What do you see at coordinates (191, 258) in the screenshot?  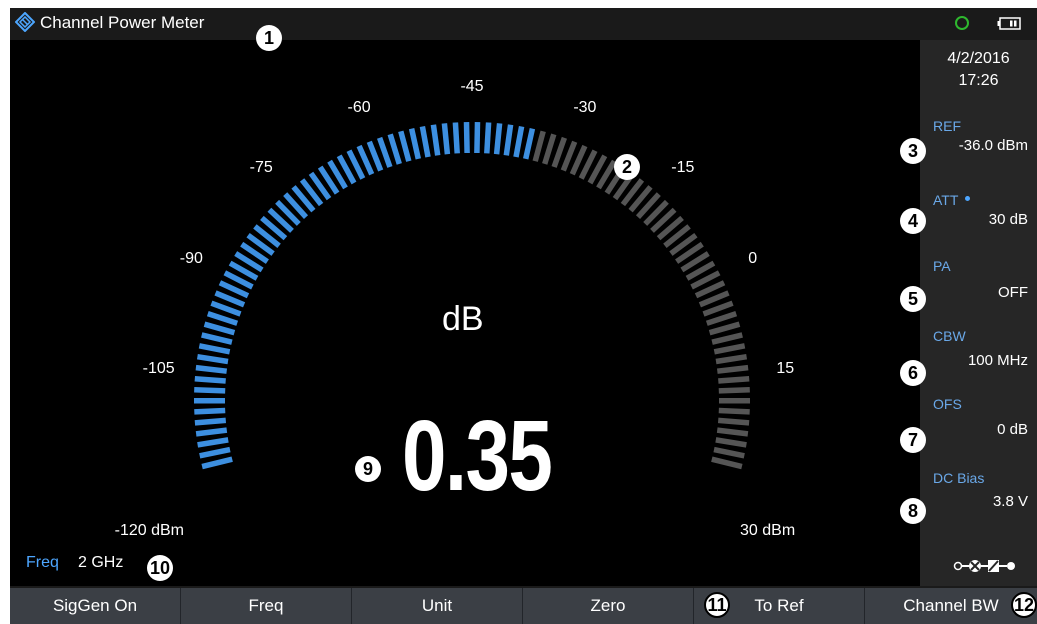 I see `gauge-scale-label: -90` at bounding box center [191, 258].